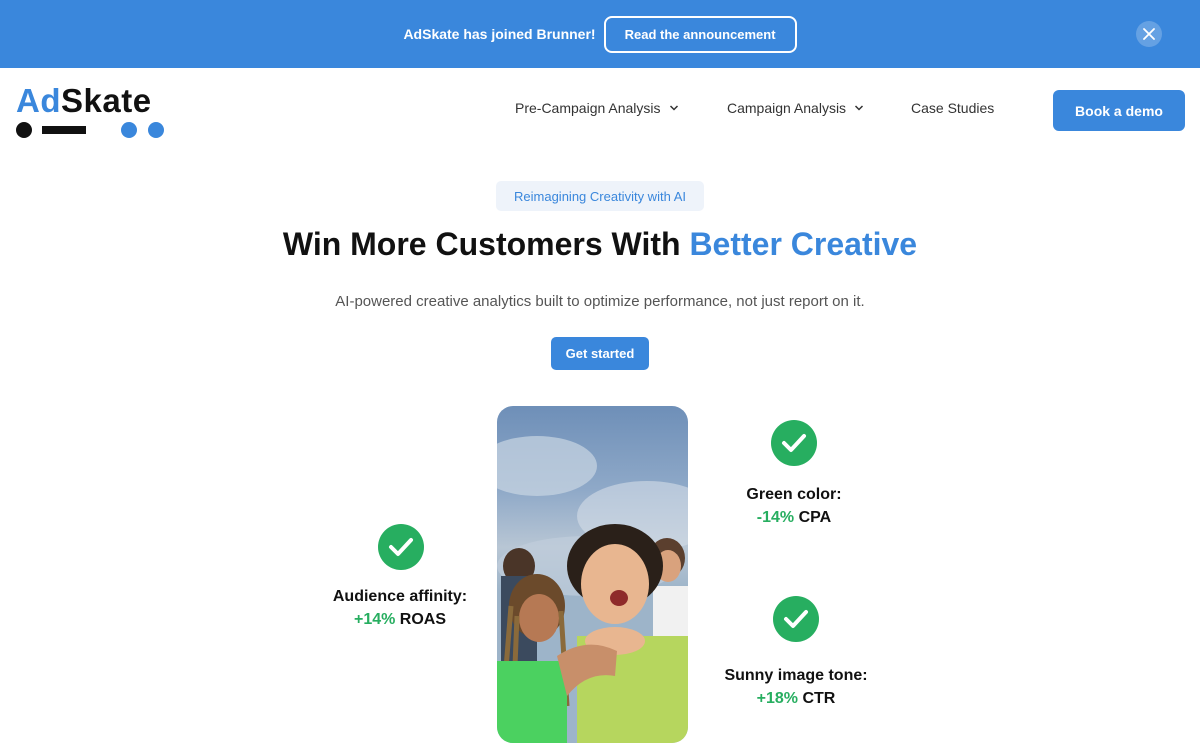  I want to click on close-icon, so click(1149, 34).